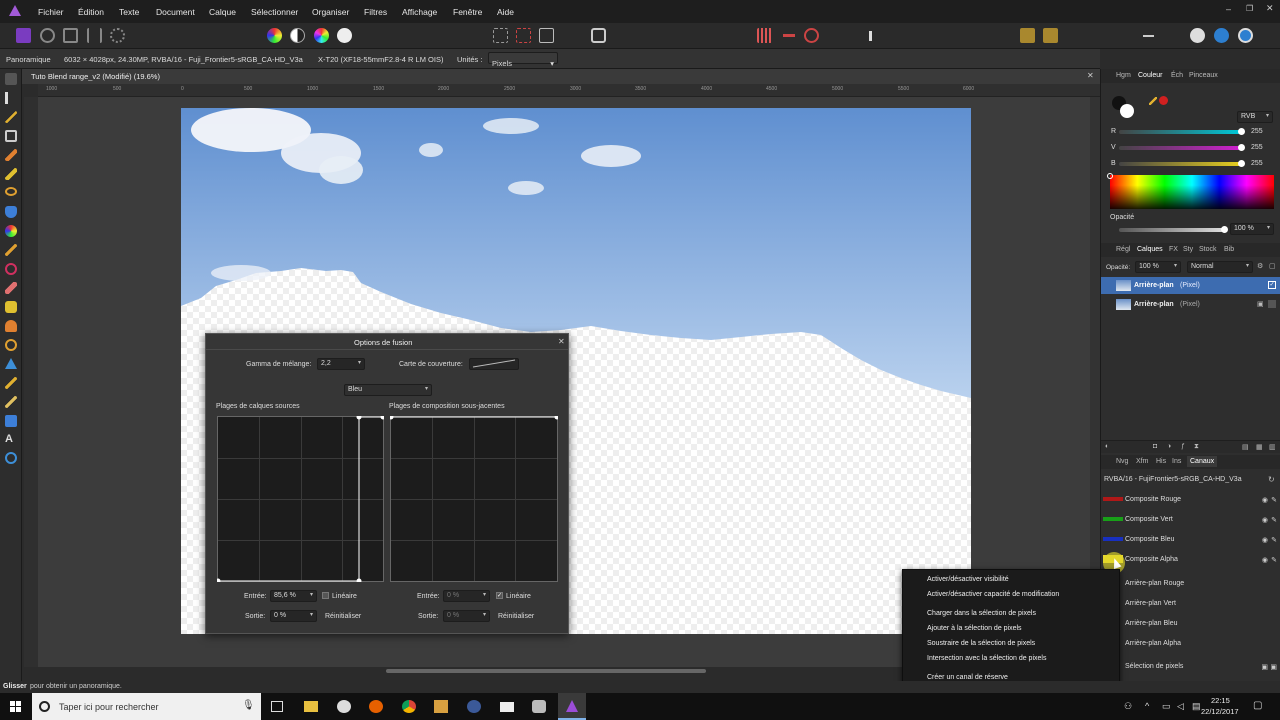 This screenshot has height=720, width=1280. What do you see at coordinates (1220, 700) in the screenshot?
I see `clock-time: 22:15` at bounding box center [1220, 700].